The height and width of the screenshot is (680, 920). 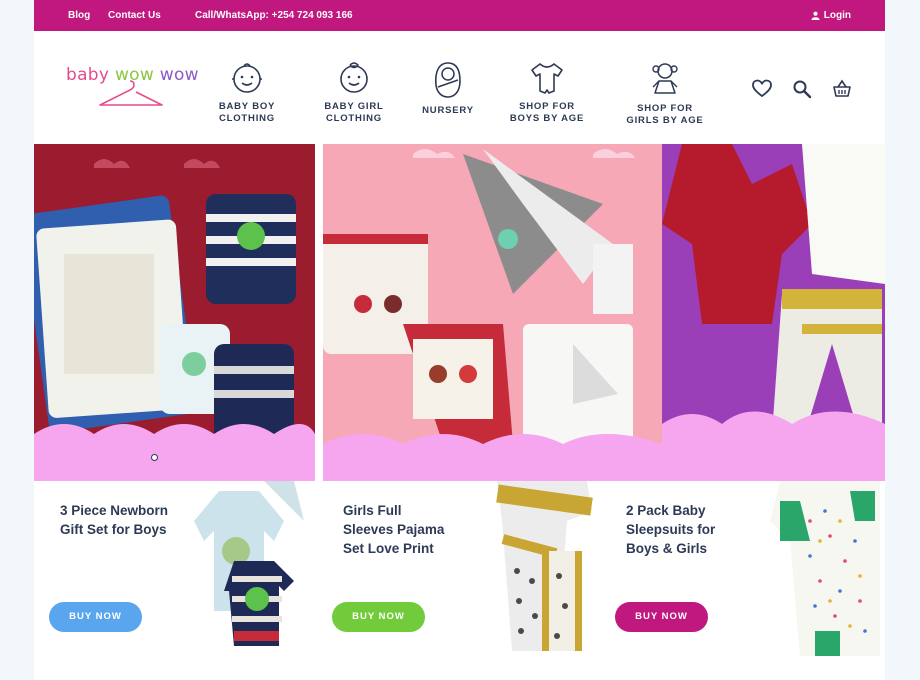 I want to click on nav-shop-boys-by-age: SHOP FOR BOYS BY AGE, so click(x=547, y=93).